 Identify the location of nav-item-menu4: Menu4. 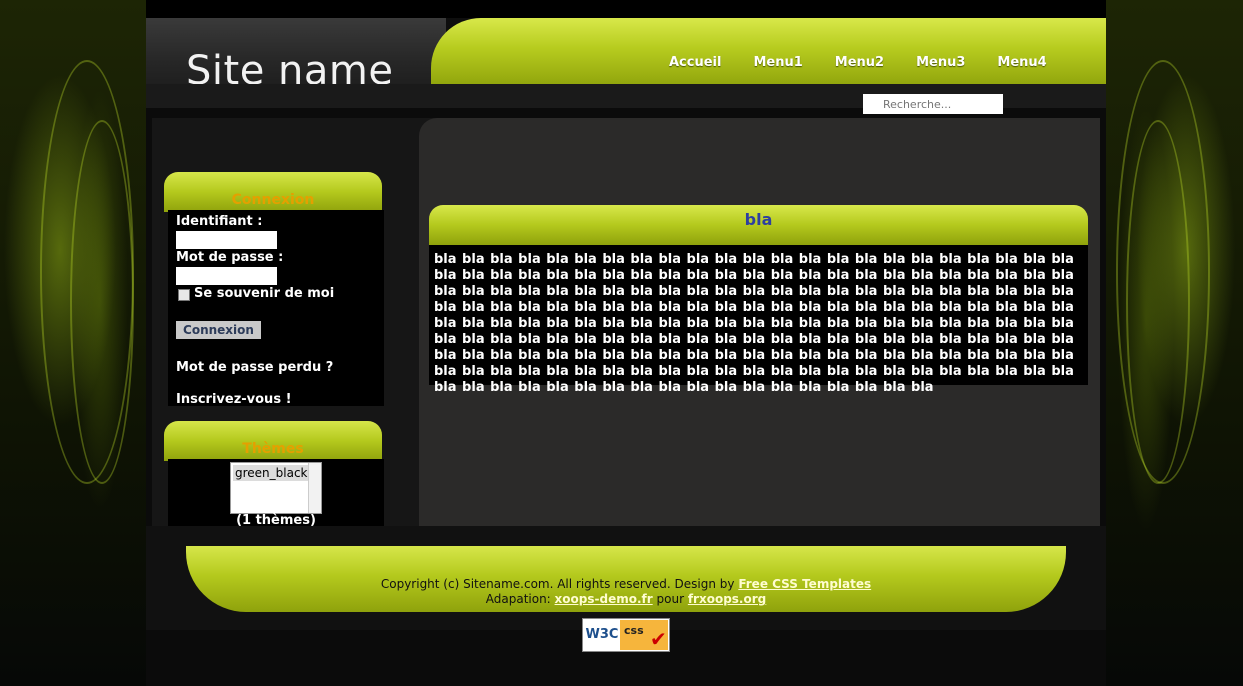
(1021, 62).